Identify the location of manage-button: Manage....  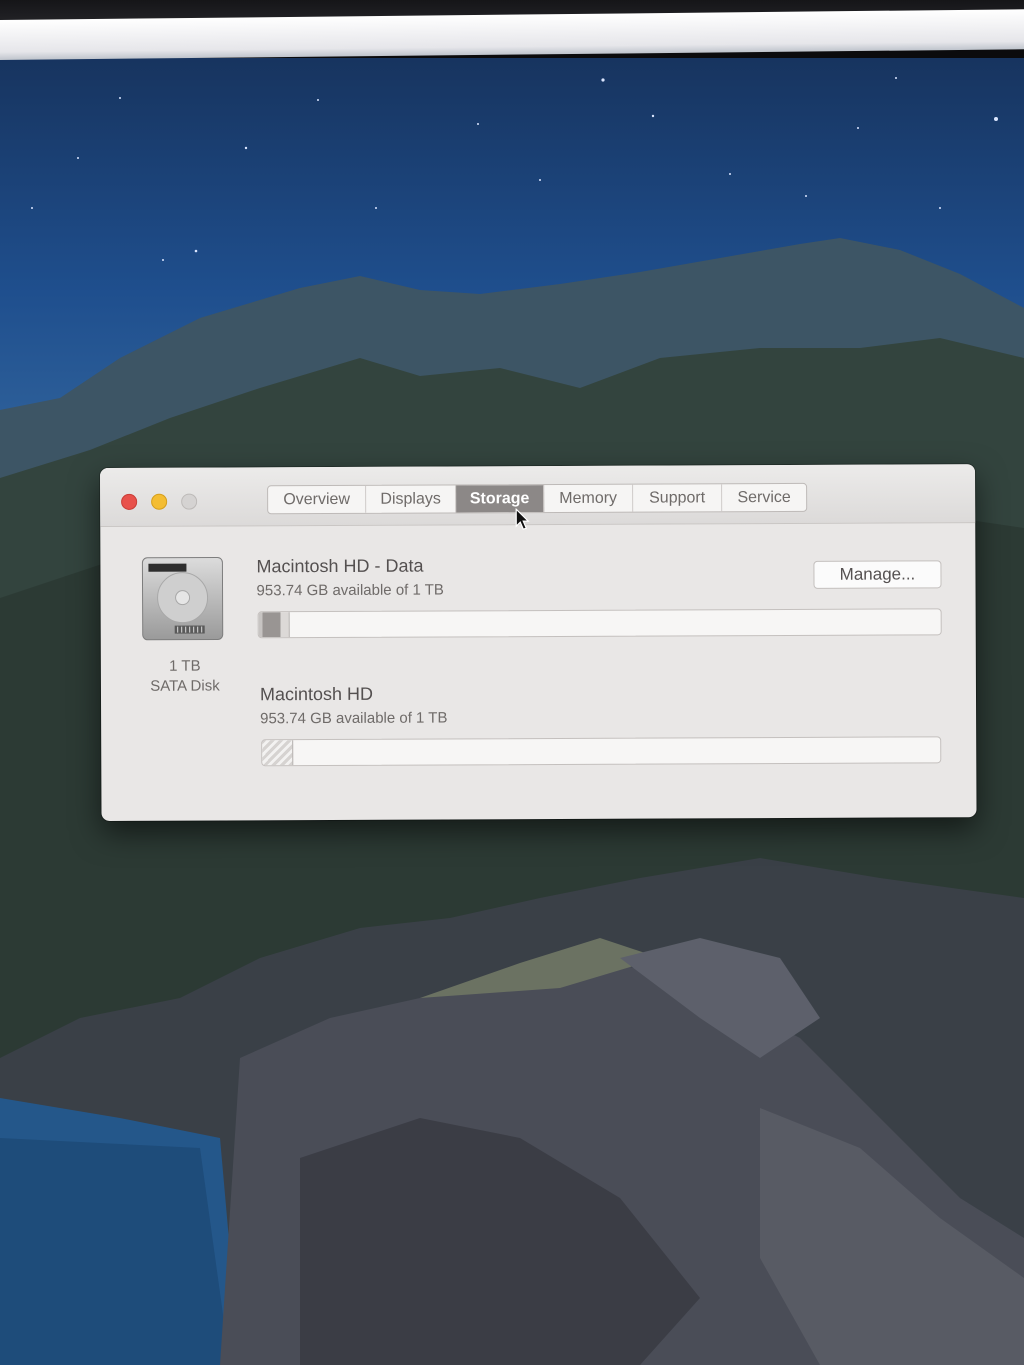
(877, 574).